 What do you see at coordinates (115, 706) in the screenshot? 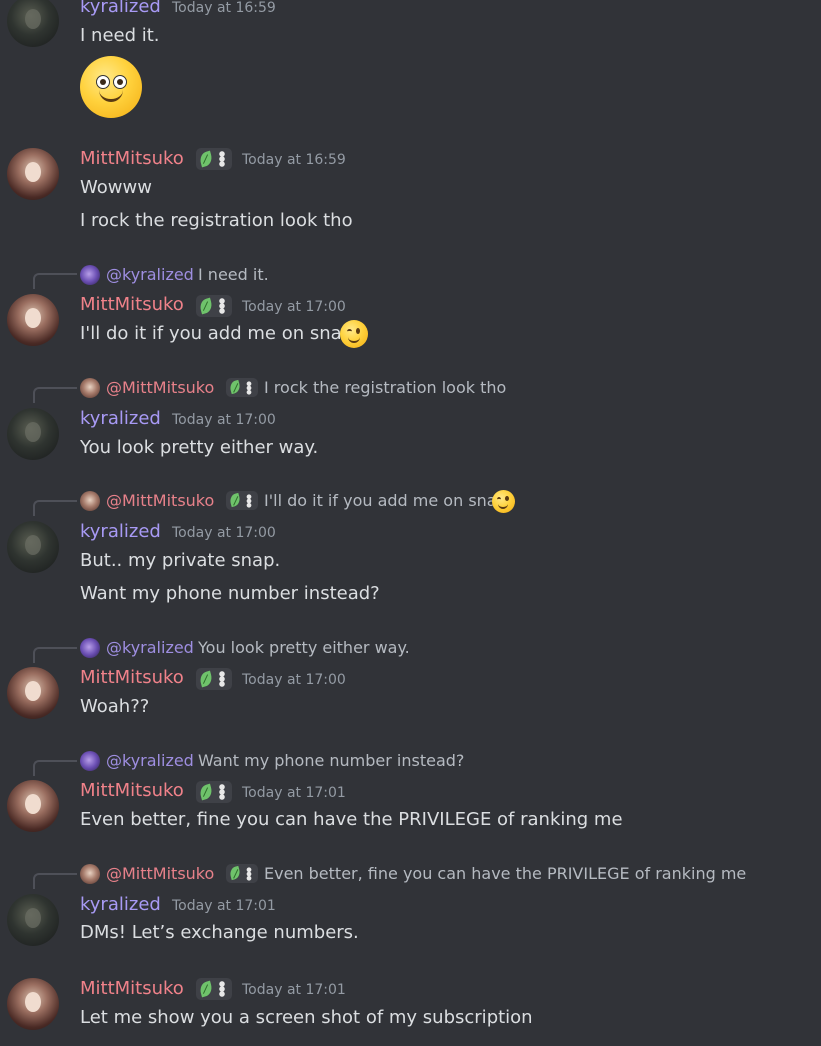
I see `message-text: Woah??` at bounding box center [115, 706].